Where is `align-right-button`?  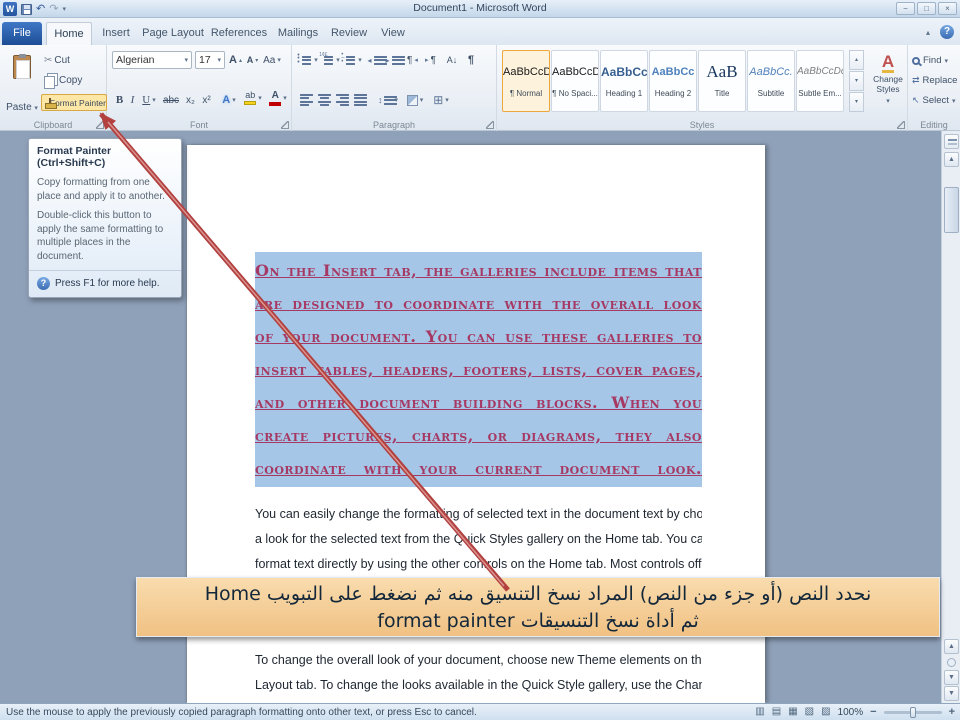
align-right-button is located at coordinates (342, 100).